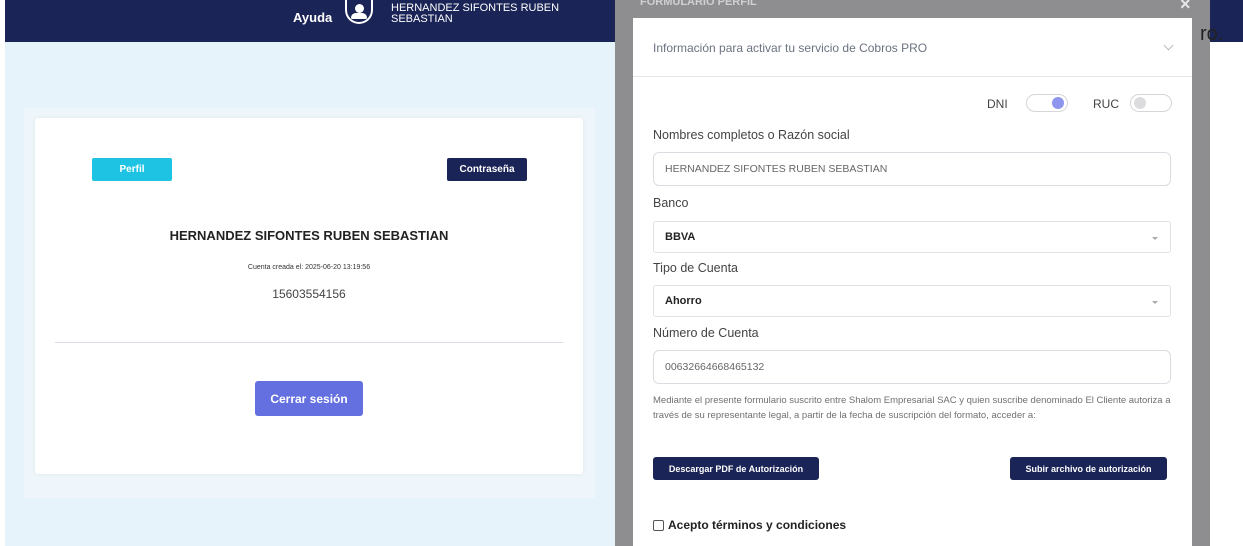 The height and width of the screenshot is (546, 1243). Describe the element at coordinates (751, 135) in the screenshot. I see `name-field-label: Nombres completos o Razón social` at that location.